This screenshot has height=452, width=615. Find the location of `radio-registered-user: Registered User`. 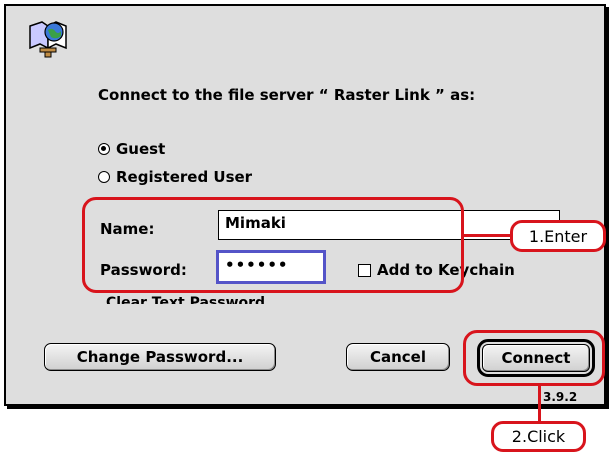

radio-registered-user: Registered User is located at coordinates (175, 177).